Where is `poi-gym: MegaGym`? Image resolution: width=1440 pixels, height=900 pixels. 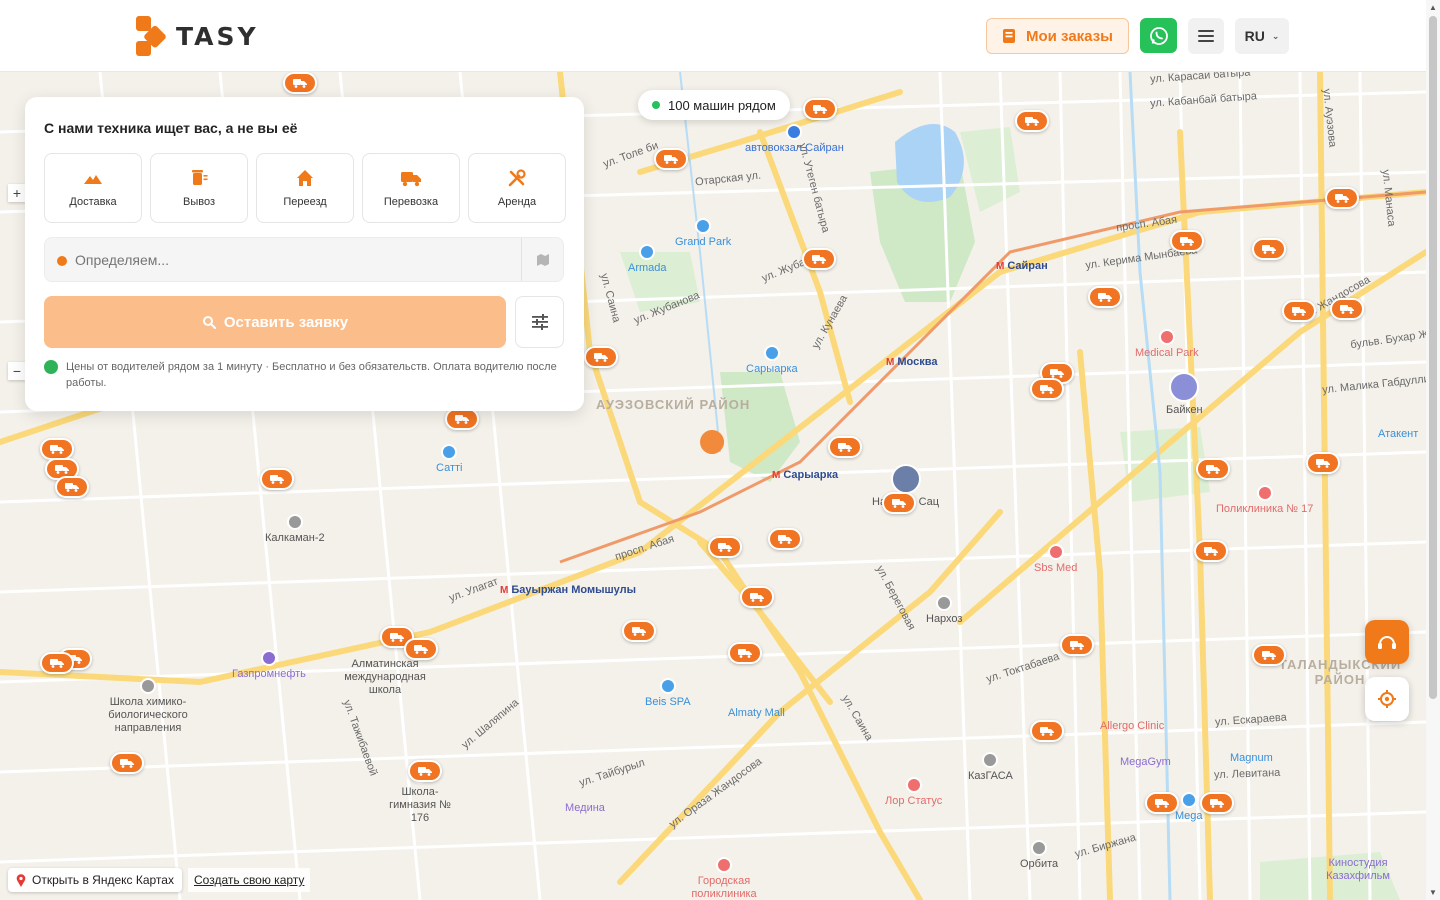 poi-gym: MegaGym is located at coordinates (1145, 762).